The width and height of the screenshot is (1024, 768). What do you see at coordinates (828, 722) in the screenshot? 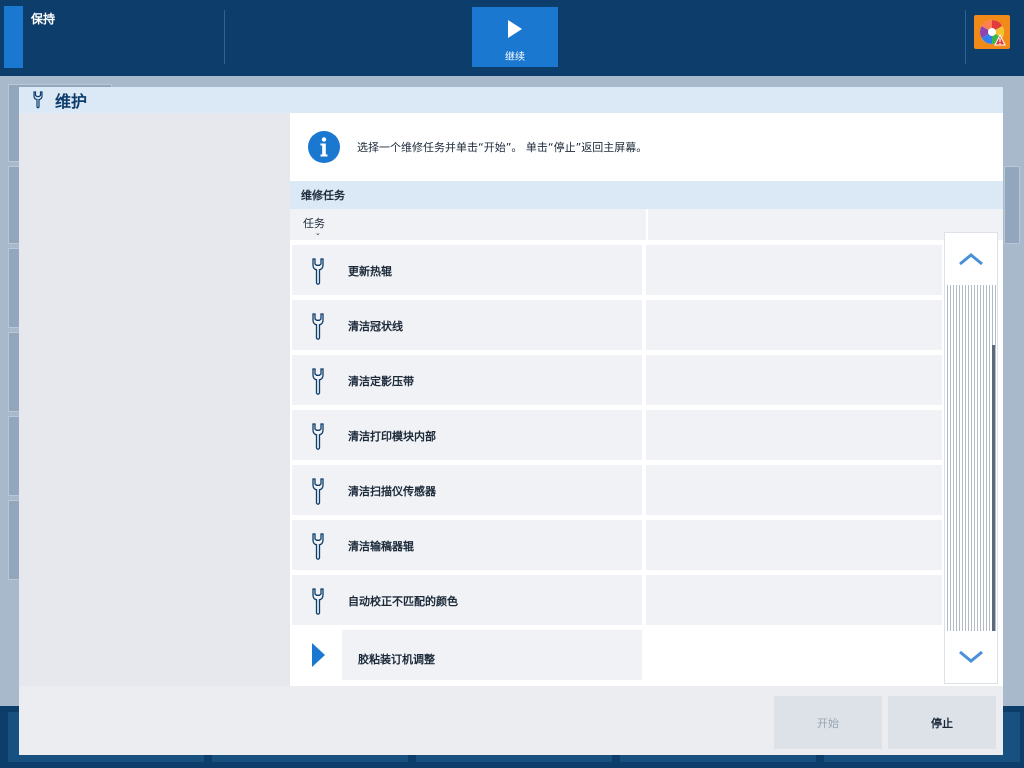
I see `start-button: 开始` at bounding box center [828, 722].